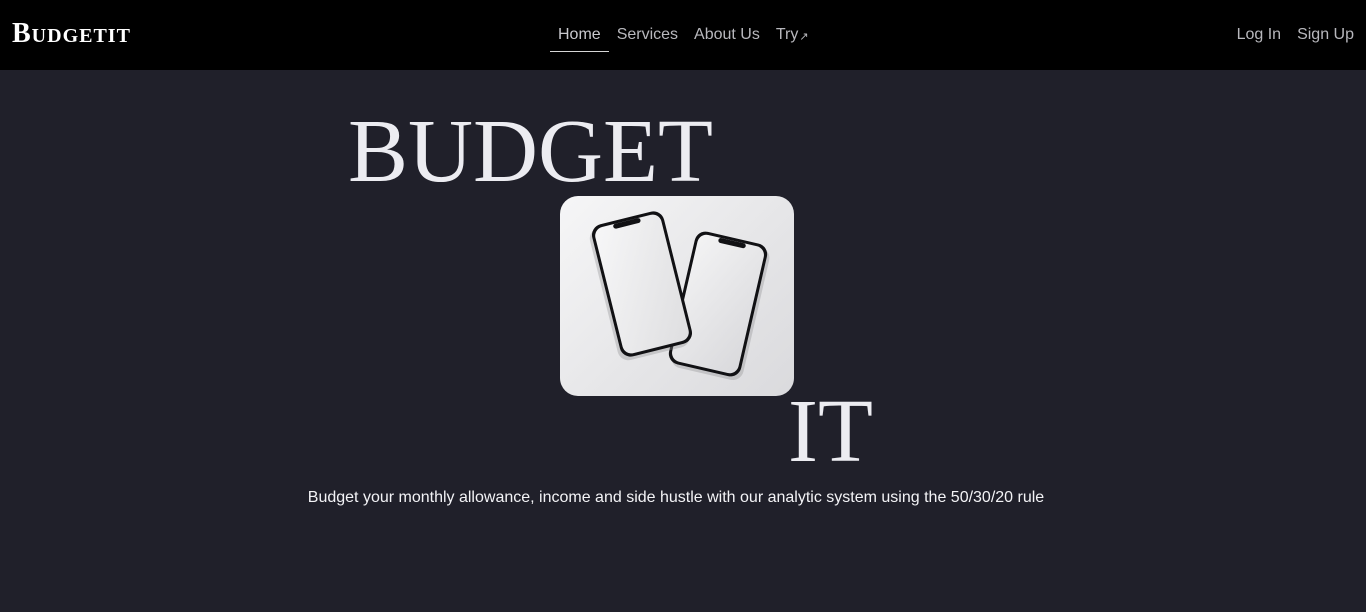 This screenshot has width=1366, height=612. What do you see at coordinates (830, 431) in the screenshot?
I see `hero-title-it: IT` at bounding box center [830, 431].